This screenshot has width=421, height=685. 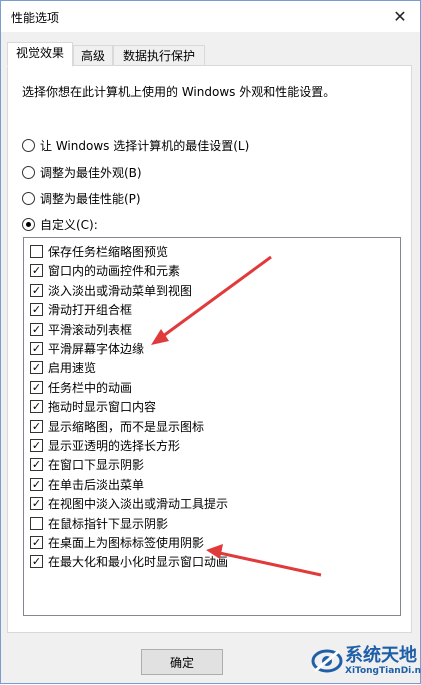 I want to click on option-label: 平滑滚动列表框, so click(x=90, y=329).